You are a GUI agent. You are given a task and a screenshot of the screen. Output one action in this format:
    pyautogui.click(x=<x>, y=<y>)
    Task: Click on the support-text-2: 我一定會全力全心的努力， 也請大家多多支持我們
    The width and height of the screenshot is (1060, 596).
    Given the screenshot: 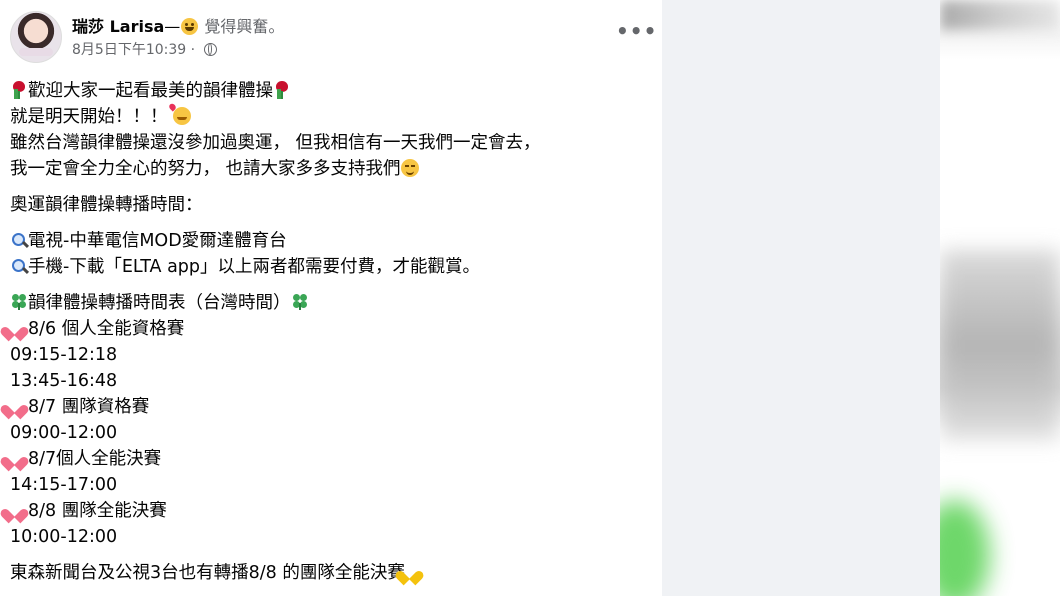 What is the action you would take?
    pyautogui.click(x=205, y=169)
    